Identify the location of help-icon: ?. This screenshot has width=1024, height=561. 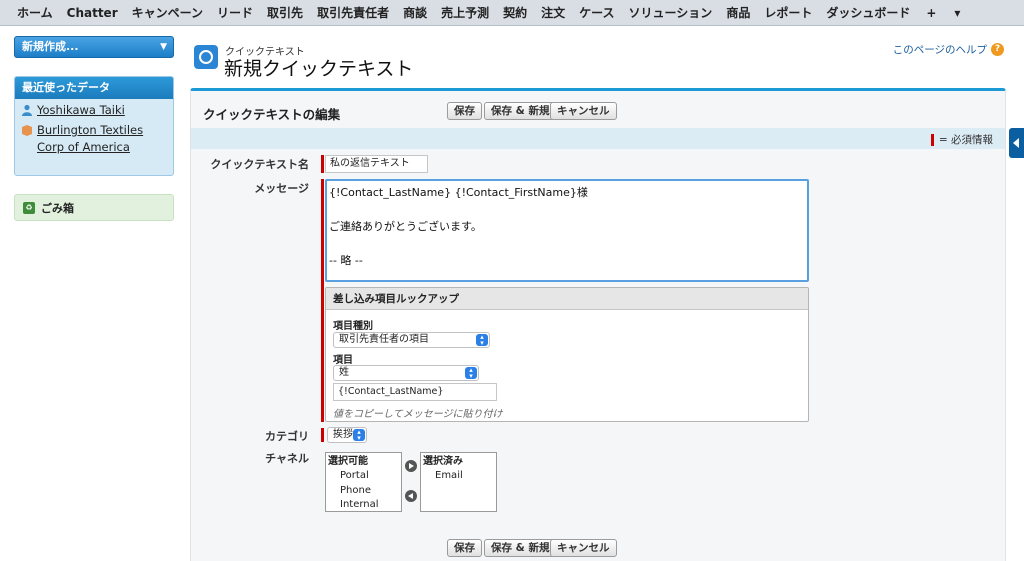
(997, 49).